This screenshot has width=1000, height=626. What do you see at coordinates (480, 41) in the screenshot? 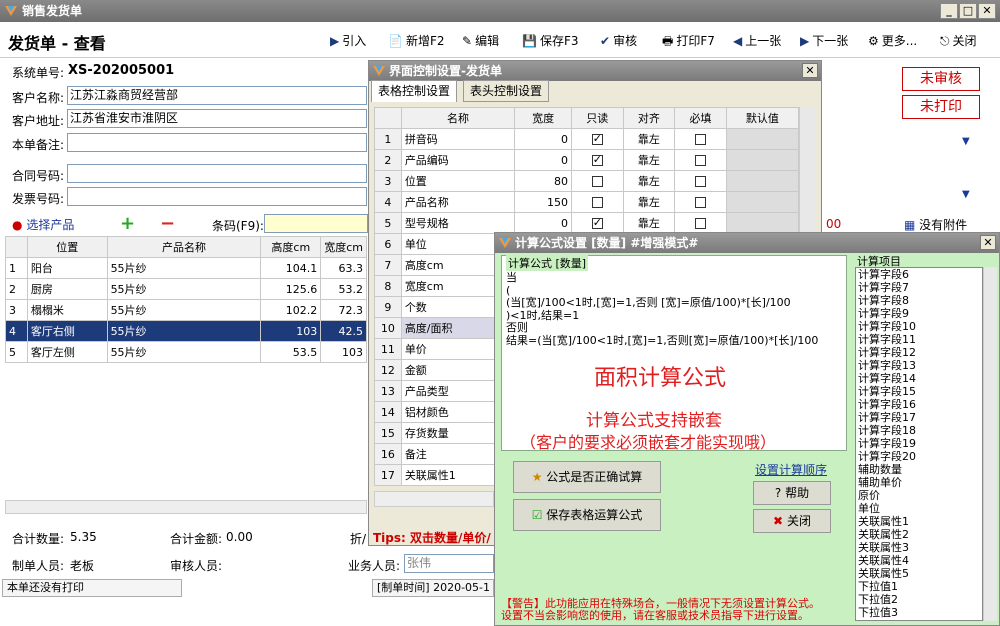
I see `edit-button: ✎ 编辑` at bounding box center [480, 41].